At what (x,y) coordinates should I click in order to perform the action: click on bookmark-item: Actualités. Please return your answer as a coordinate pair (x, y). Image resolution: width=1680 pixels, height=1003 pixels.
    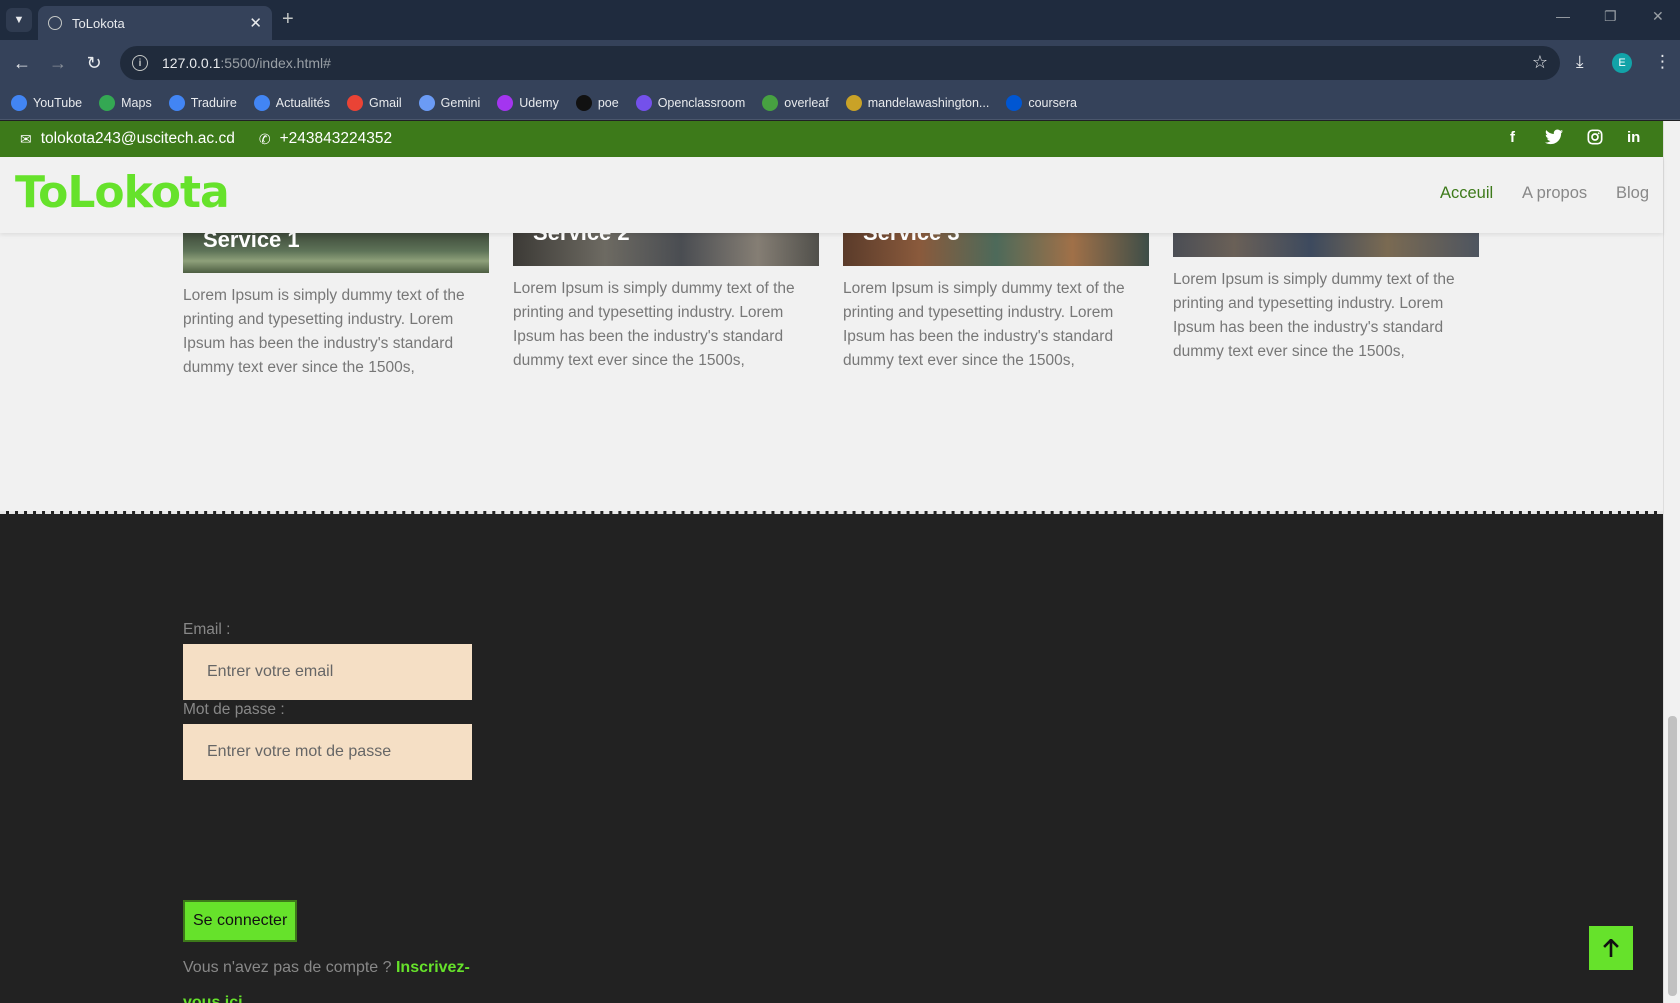
    Looking at the image, I should click on (291, 102).